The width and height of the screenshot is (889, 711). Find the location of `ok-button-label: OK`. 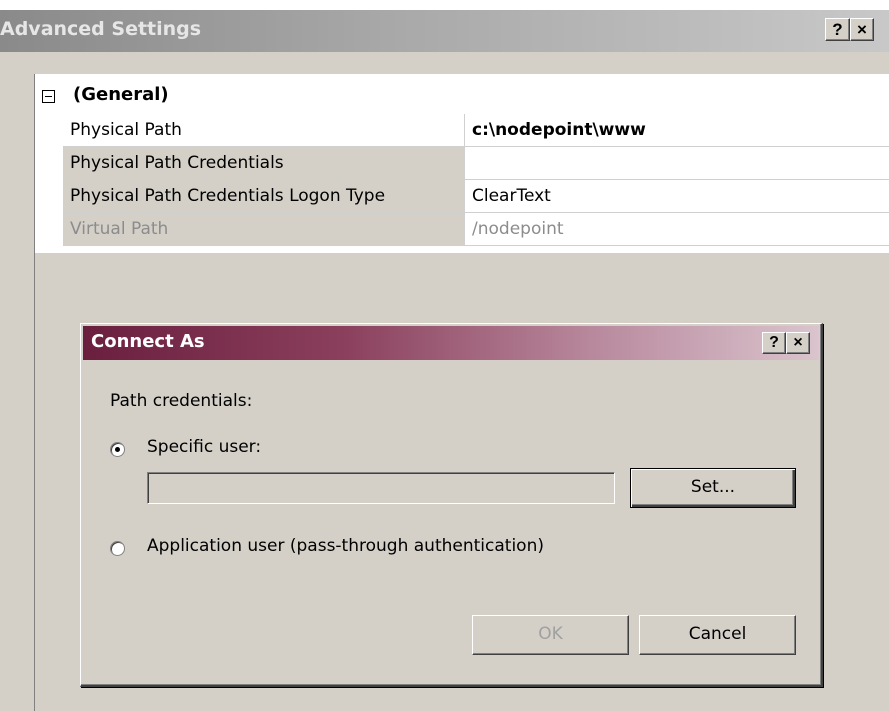

ok-button-label: OK is located at coordinates (550, 634).